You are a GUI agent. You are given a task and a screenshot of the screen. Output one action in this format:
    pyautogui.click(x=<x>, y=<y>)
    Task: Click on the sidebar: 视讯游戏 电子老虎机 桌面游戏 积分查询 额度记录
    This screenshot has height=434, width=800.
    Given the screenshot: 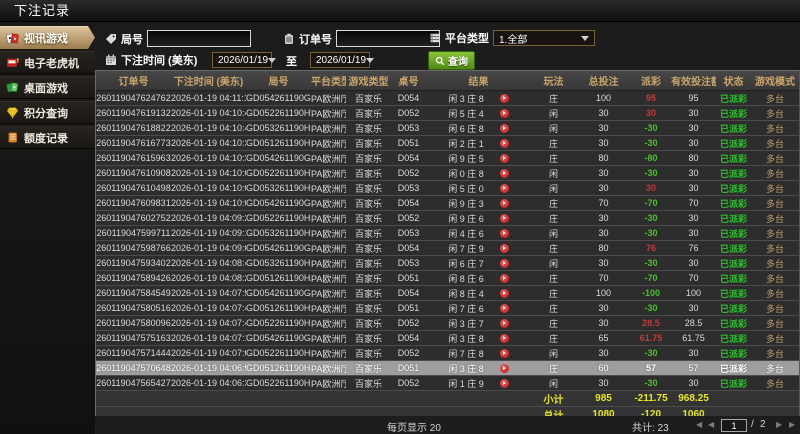 What is the action you would take?
    pyautogui.click(x=47, y=228)
    